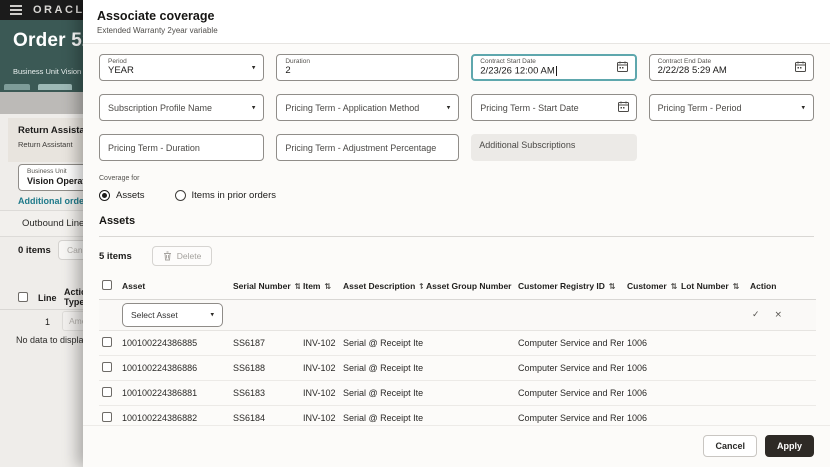  I want to click on select-asset-dropdown: Select Asset ▾, so click(172, 315).